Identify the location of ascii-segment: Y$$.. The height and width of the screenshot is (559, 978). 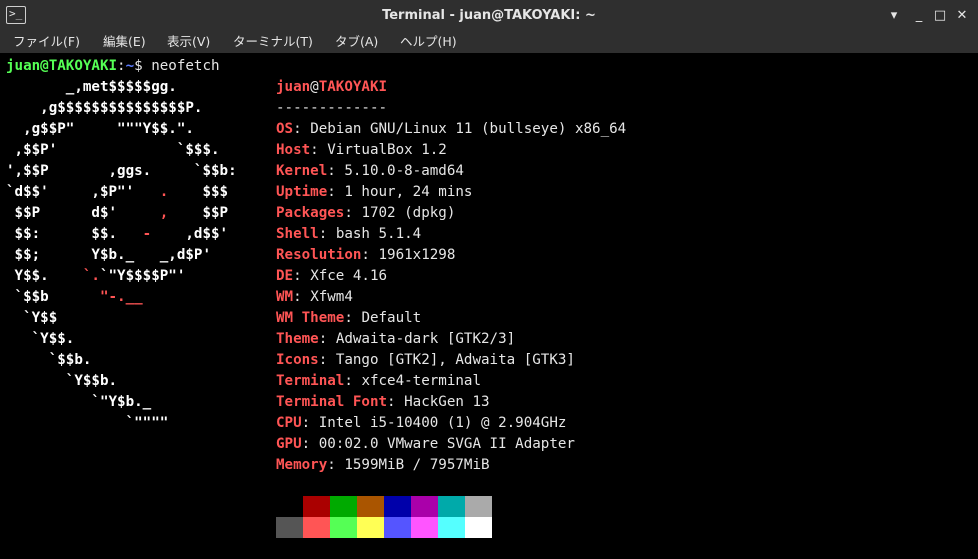
(44, 276).